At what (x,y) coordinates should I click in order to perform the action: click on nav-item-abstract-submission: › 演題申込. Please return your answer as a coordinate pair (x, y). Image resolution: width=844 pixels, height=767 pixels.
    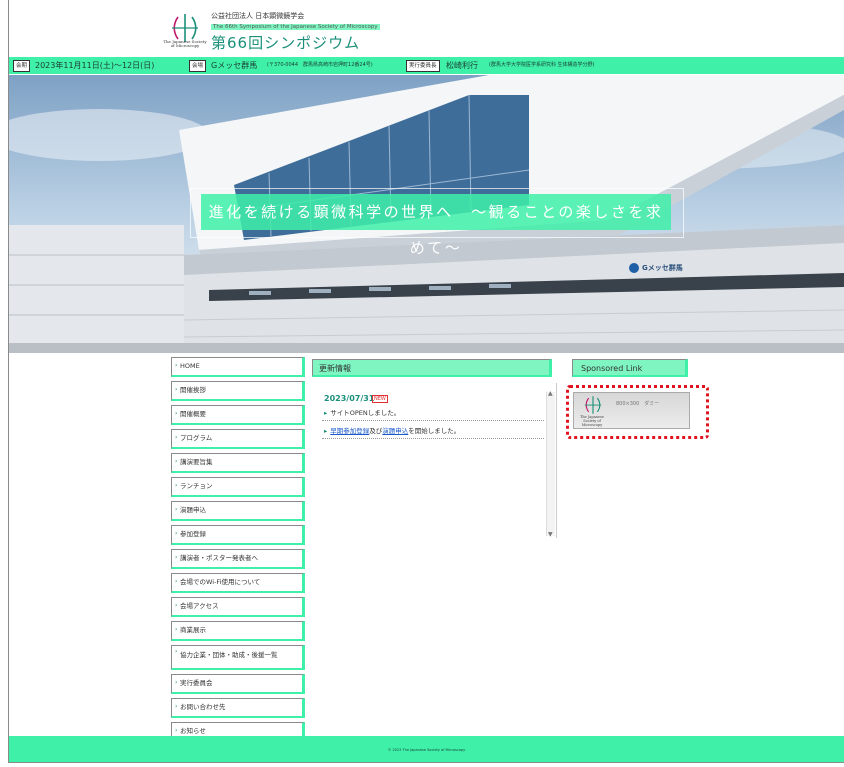
    Looking at the image, I should click on (238, 511).